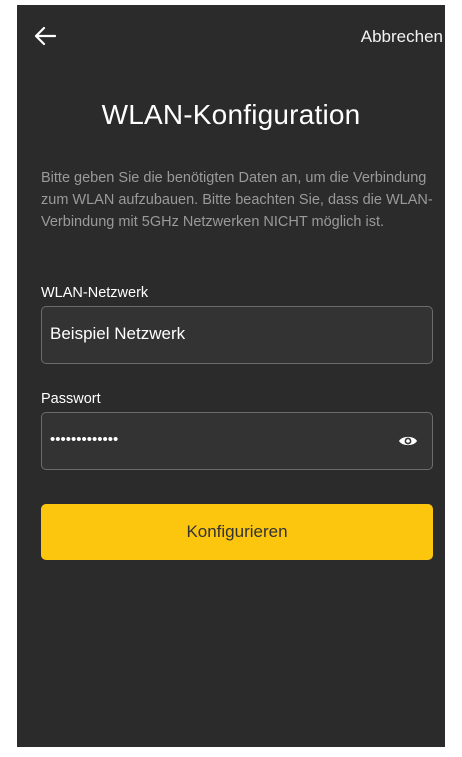 The image size is (462, 757). Describe the element at coordinates (408, 441) in the screenshot. I see `eye-icon` at that location.